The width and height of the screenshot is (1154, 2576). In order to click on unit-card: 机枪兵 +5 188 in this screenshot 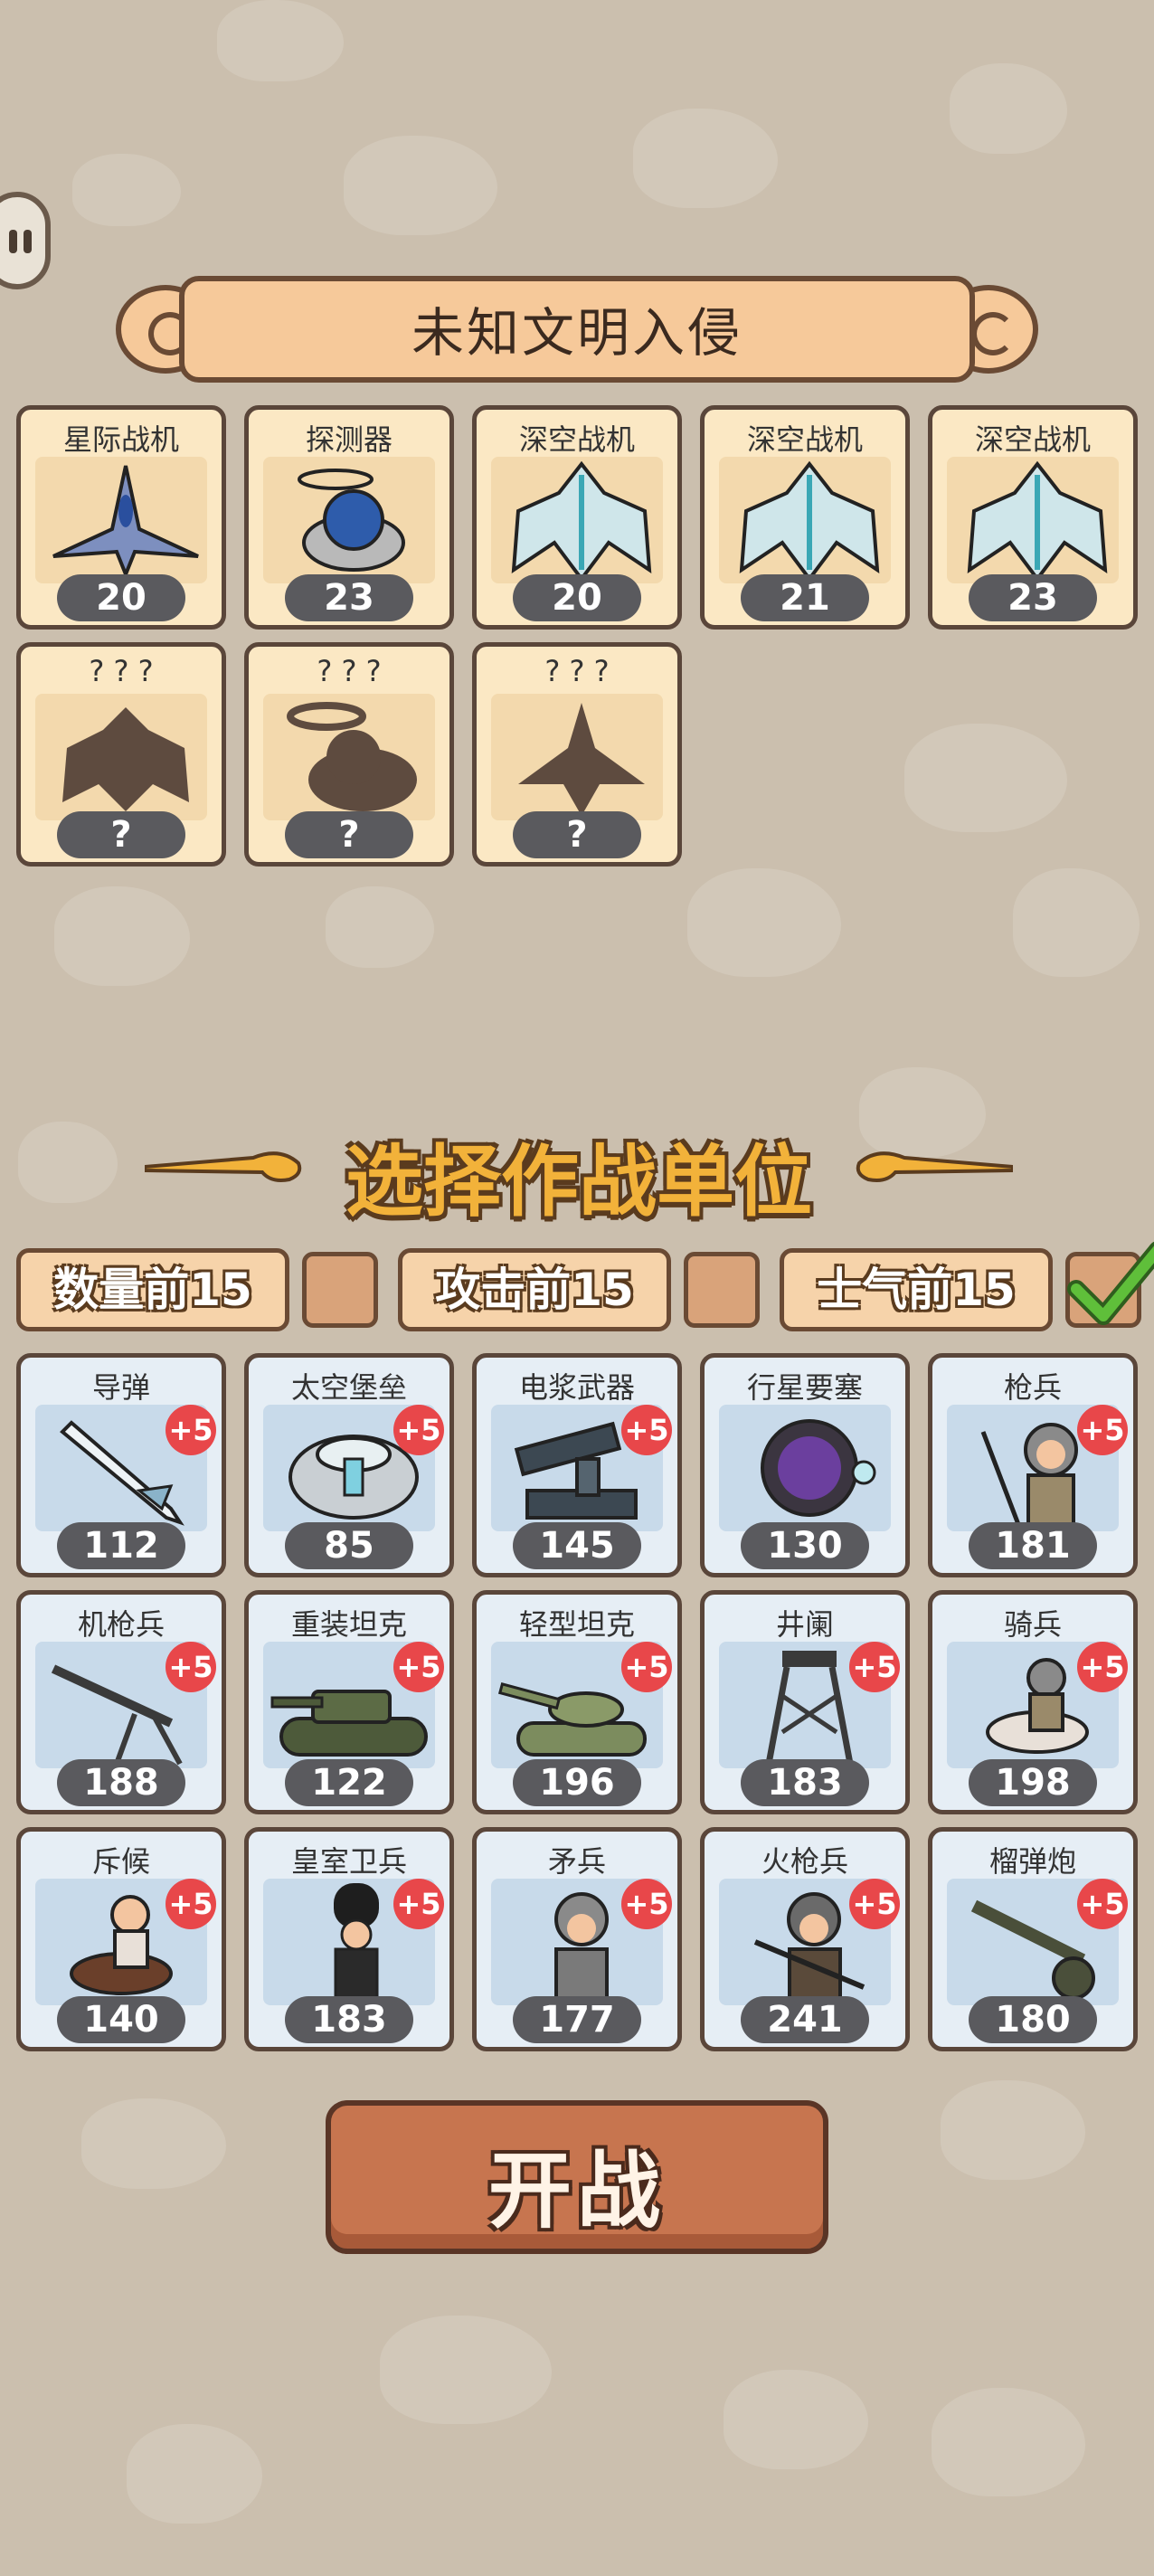, I will do `click(121, 1702)`.